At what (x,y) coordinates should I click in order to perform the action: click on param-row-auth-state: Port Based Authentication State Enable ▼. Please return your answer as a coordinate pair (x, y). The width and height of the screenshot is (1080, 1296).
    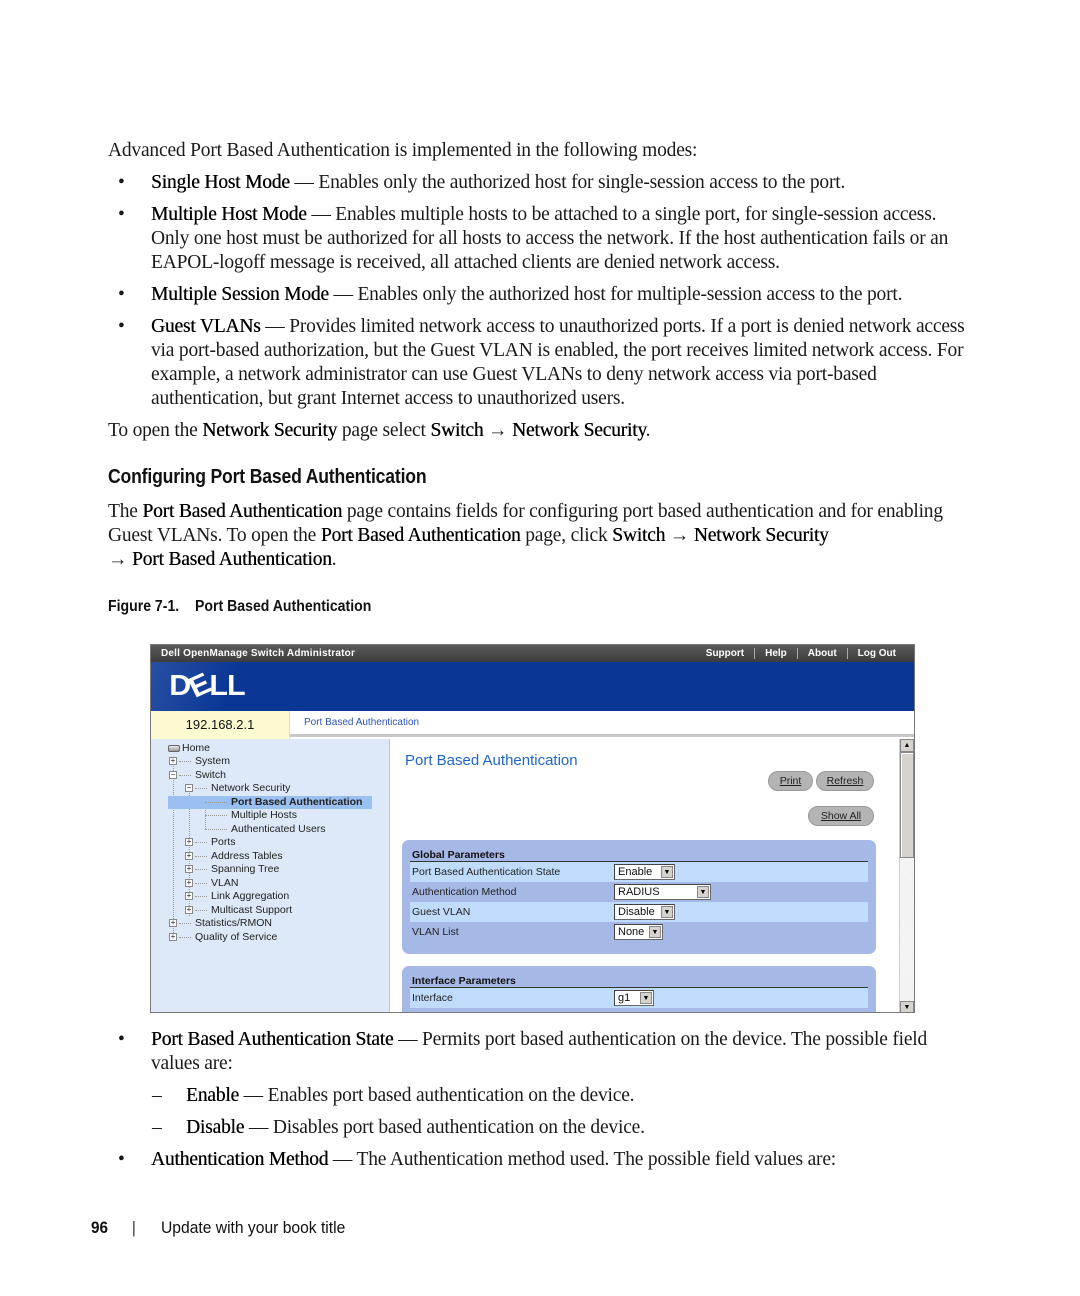
    Looking at the image, I should click on (639, 872).